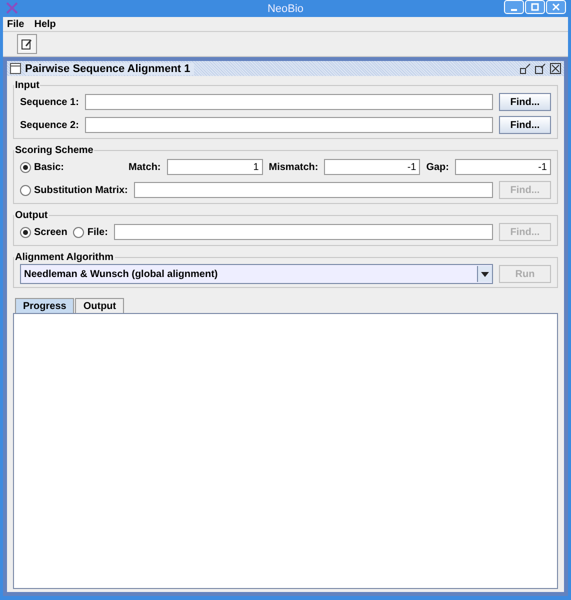 The image size is (571, 600). What do you see at coordinates (71, 167) in the screenshot?
I see `radio-option: Basic:` at bounding box center [71, 167].